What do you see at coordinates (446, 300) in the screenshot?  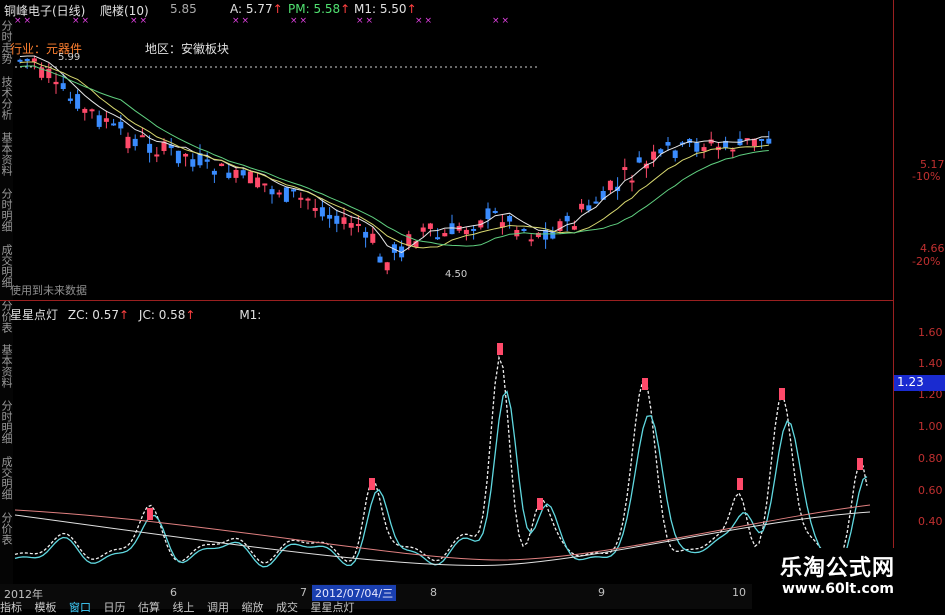 I see `panel-divider` at bounding box center [446, 300].